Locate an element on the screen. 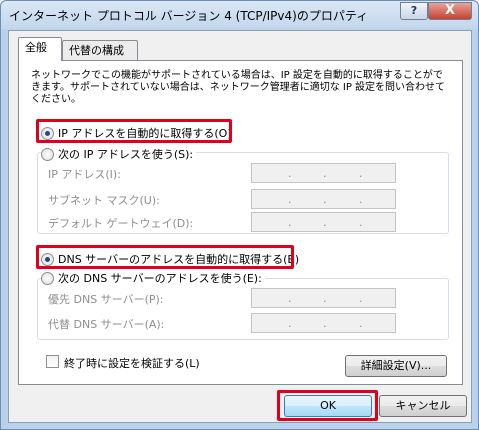 The height and width of the screenshot is (430, 479). subnet-mask-label: サブネット マスク(U): is located at coordinates (104, 200).